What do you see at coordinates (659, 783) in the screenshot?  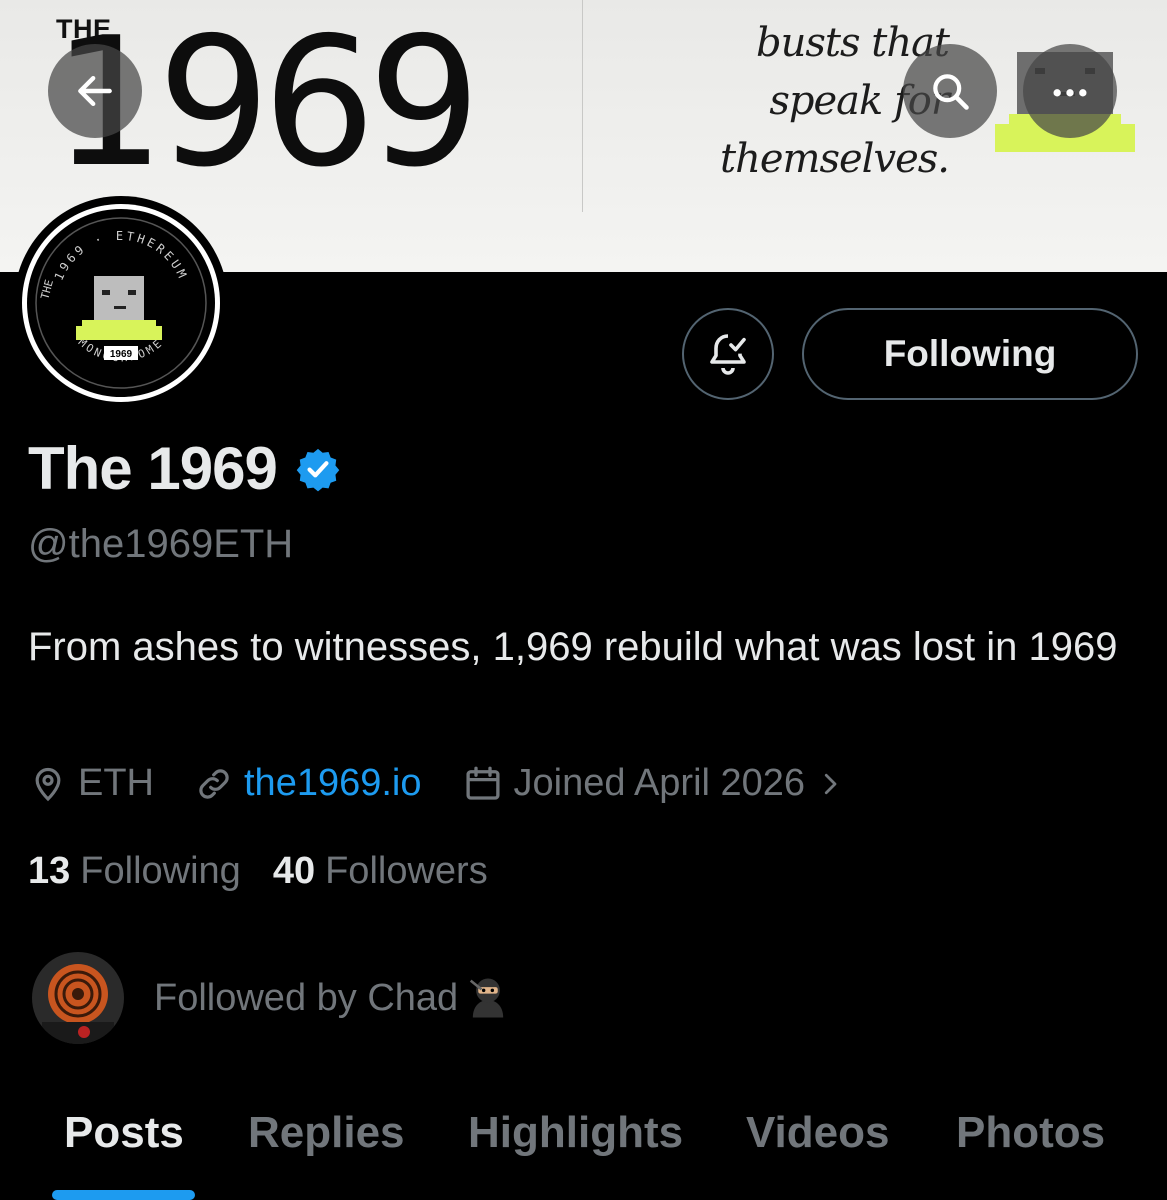 I see `joined-text: Joined April 2026` at bounding box center [659, 783].